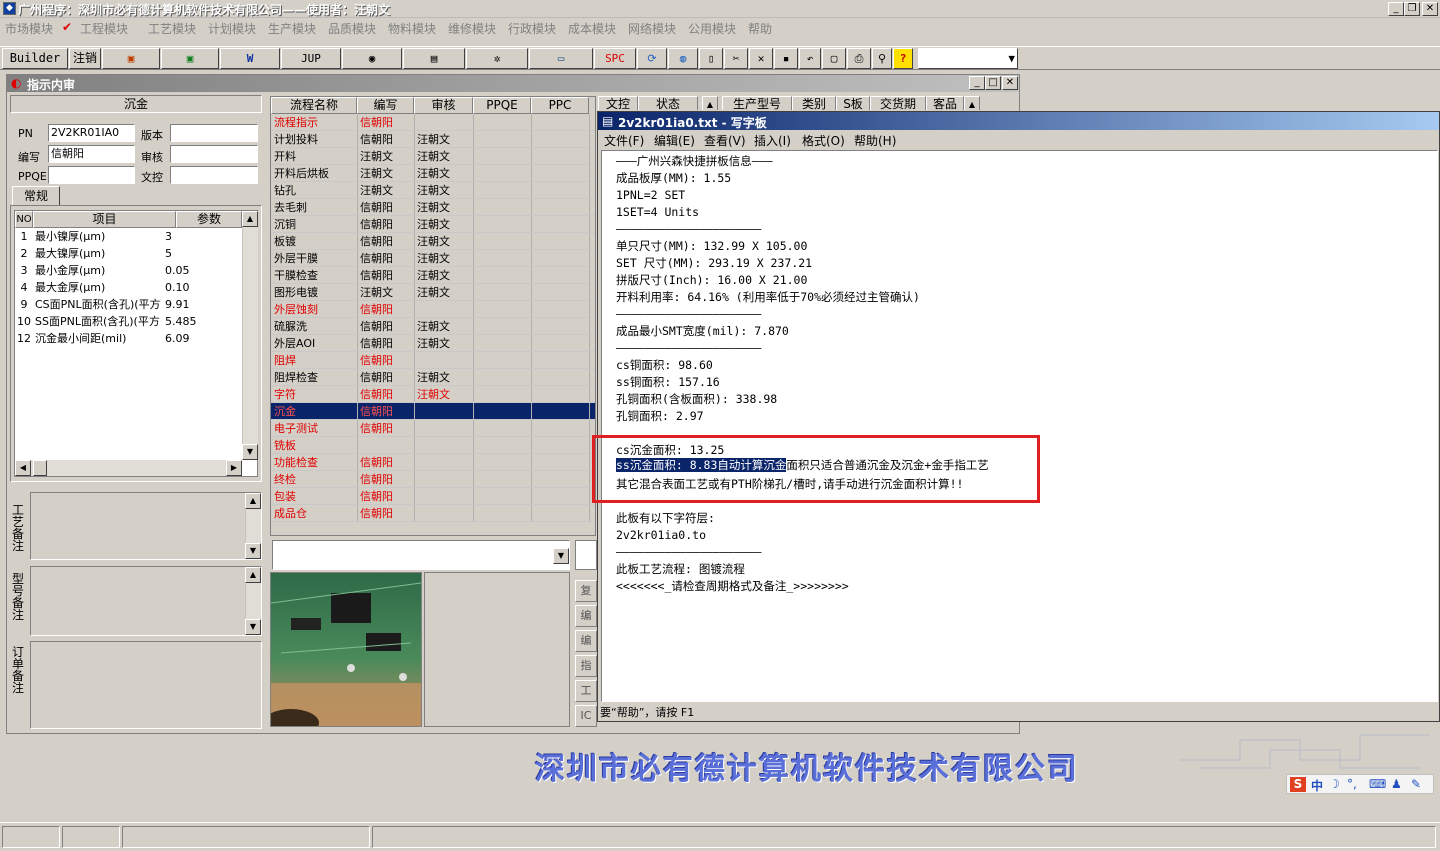 This screenshot has width=1440, height=851. Describe the element at coordinates (561, 556) in the screenshot. I see `combo-dropdown-icon: ▼` at that location.